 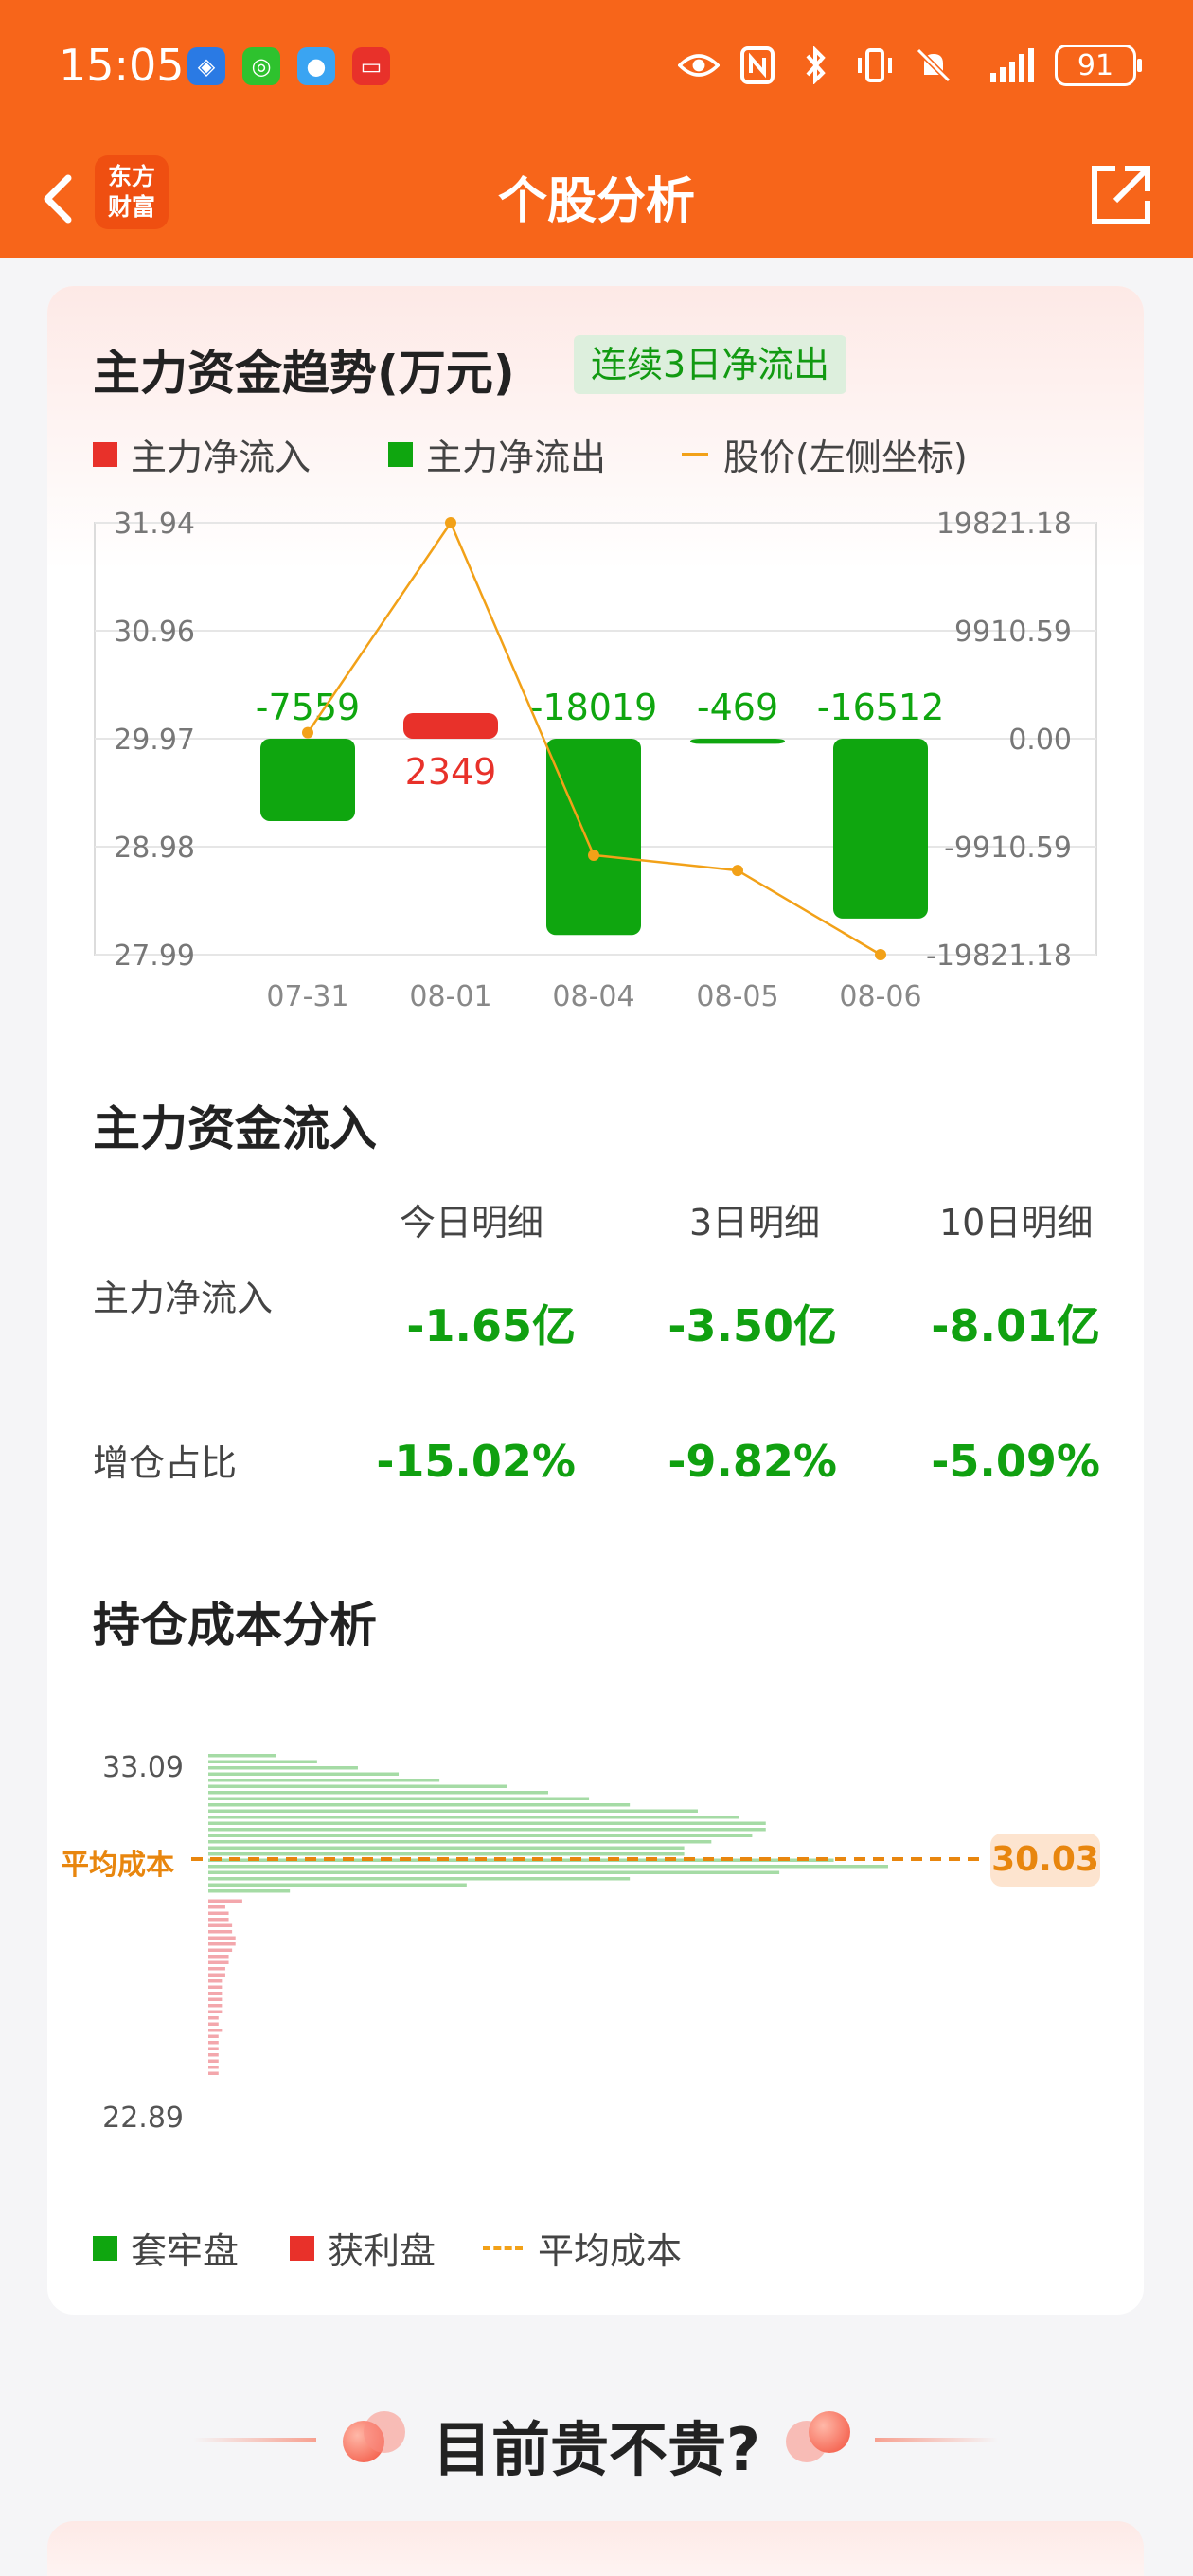 What do you see at coordinates (316, 66) in the screenshot?
I see `message-icon: ●` at bounding box center [316, 66].